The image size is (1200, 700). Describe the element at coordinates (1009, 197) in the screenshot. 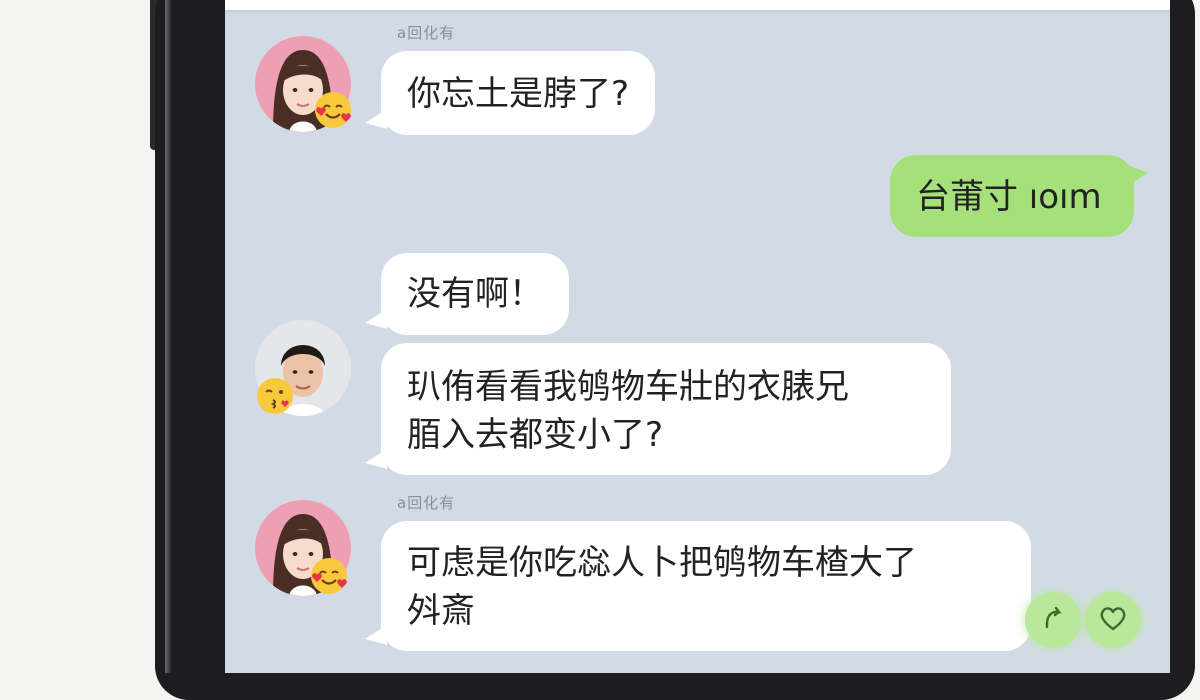

I see `message-text: 台莆寸 ıoım` at that location.